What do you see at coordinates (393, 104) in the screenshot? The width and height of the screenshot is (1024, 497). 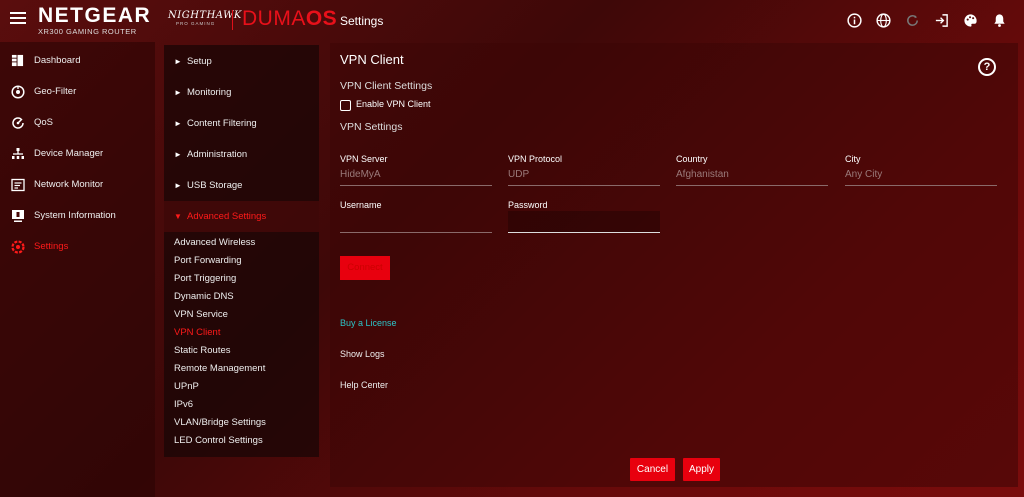 I see `enable-vpn-label: Enable VPN Client` at bounding box center [393, 104].